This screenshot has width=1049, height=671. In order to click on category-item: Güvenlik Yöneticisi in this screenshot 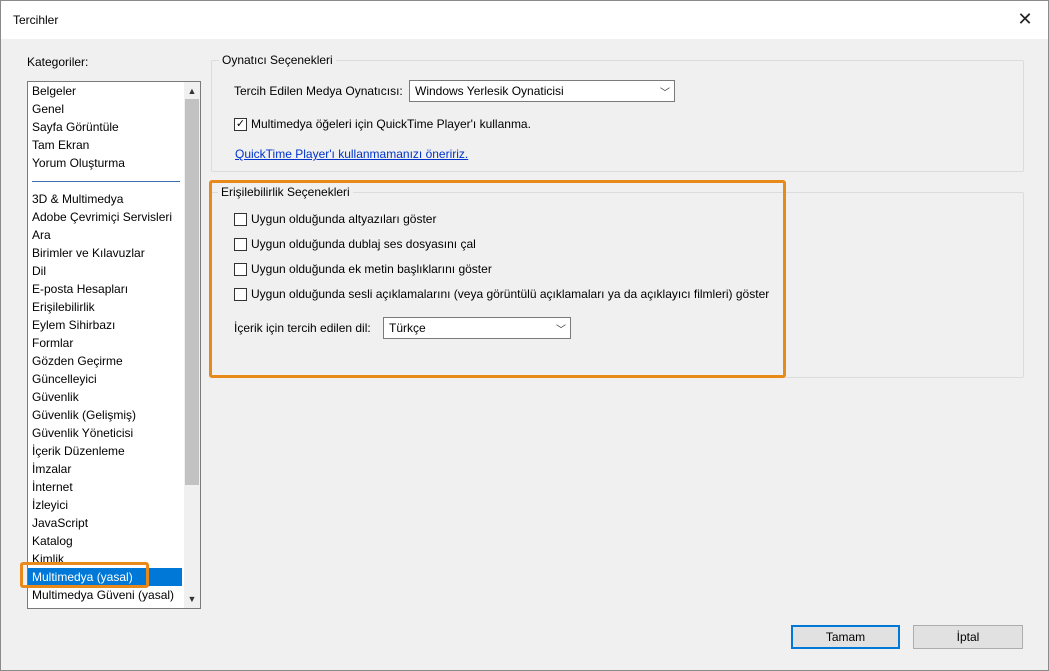, I will do `click(105, 433)`.